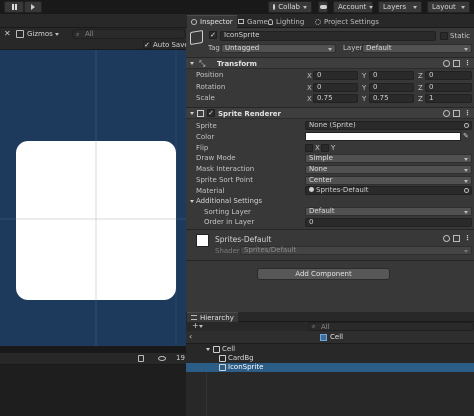 This screenshot has width=474, height=416. What do you see at coordinates (330, 260) in the screenshot?
I see `add-component-divider` at bounding box center [330, 260].